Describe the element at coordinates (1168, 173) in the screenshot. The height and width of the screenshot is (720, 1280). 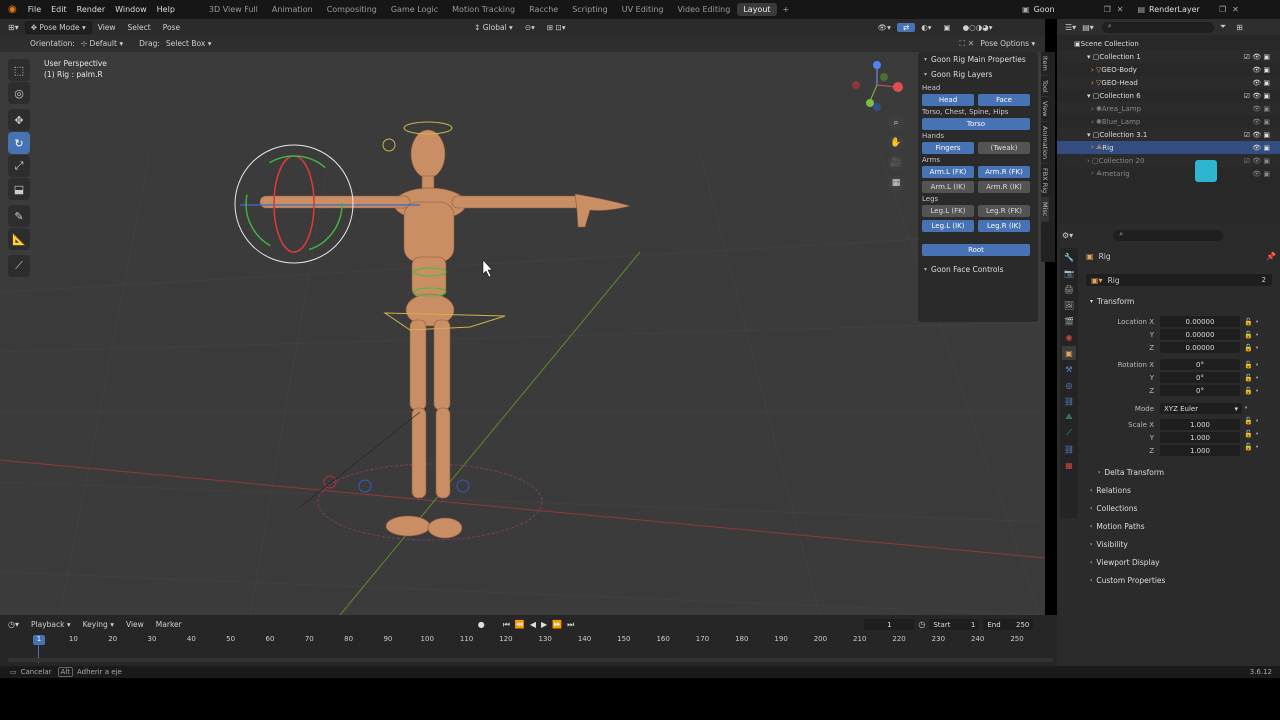
I see `outliner-row-metarig: › ⟁ metarig 👁 ▣` at that location.